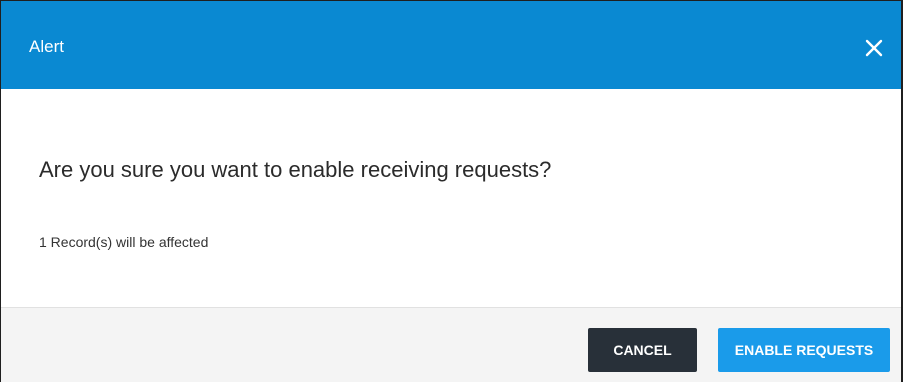 This screenshot has width=903, height=382. I want to click on close-icon-svg, so click(874, 48).